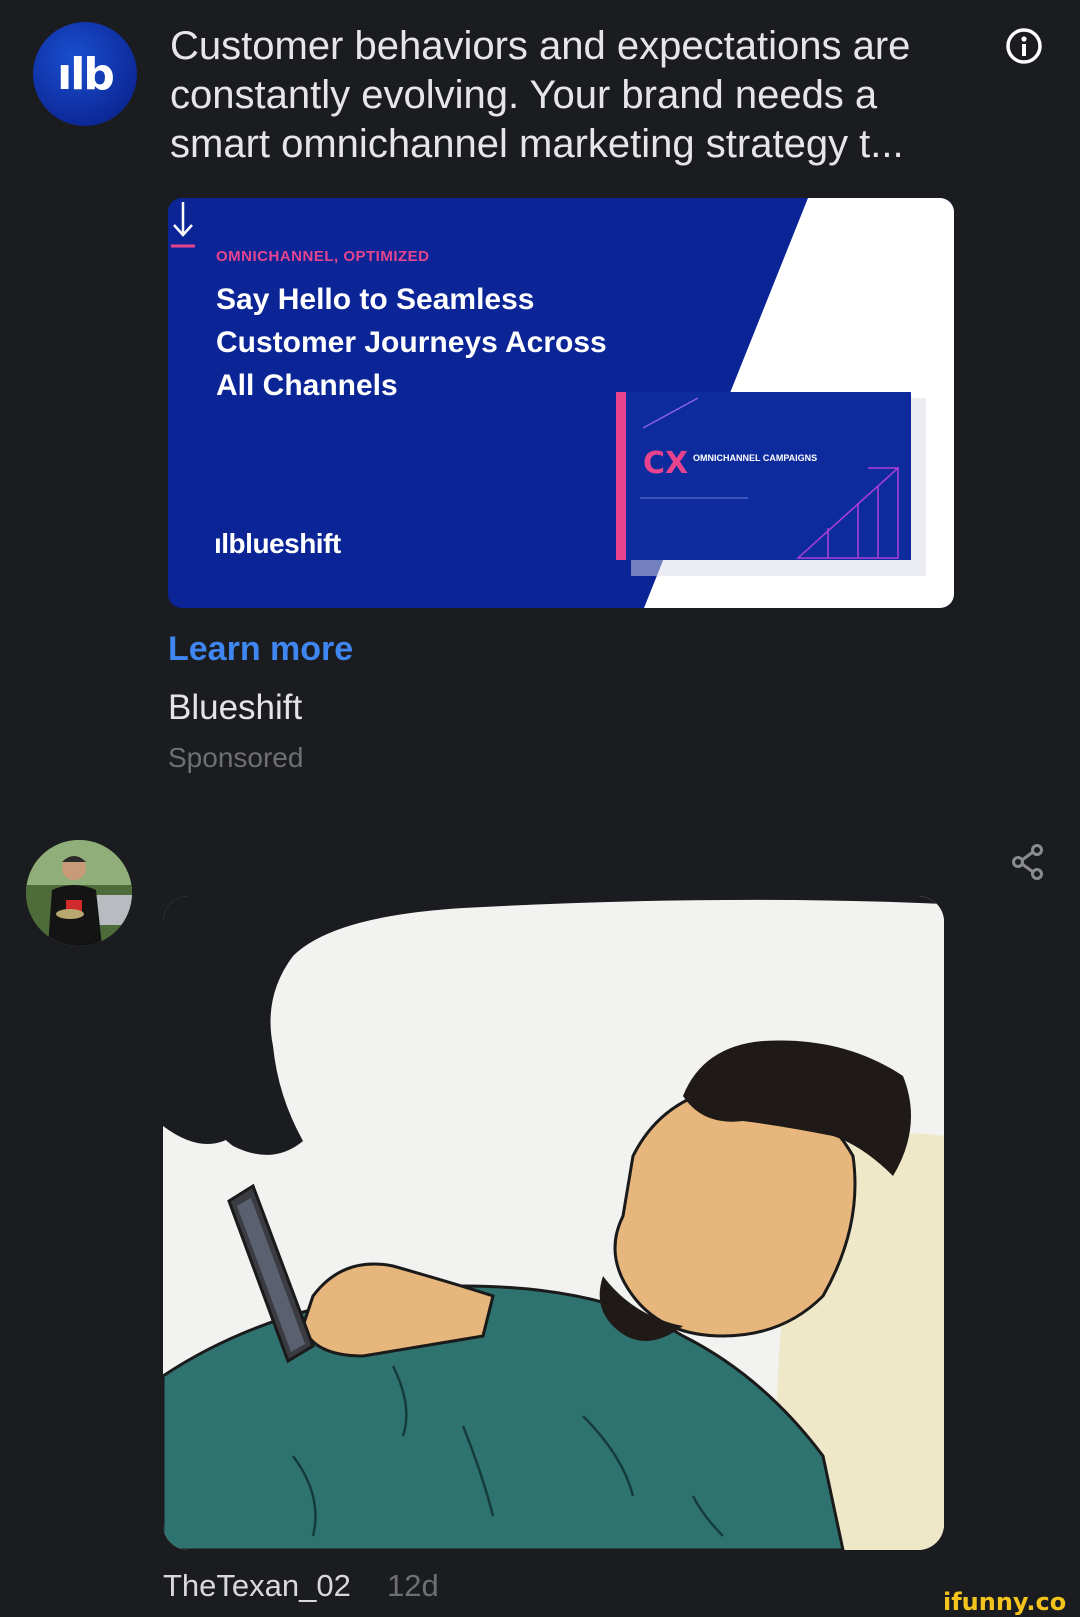 This screenshot has width=1080, height=1617. I want to click on advertiser-name: Blueshift, so click(235, 708).